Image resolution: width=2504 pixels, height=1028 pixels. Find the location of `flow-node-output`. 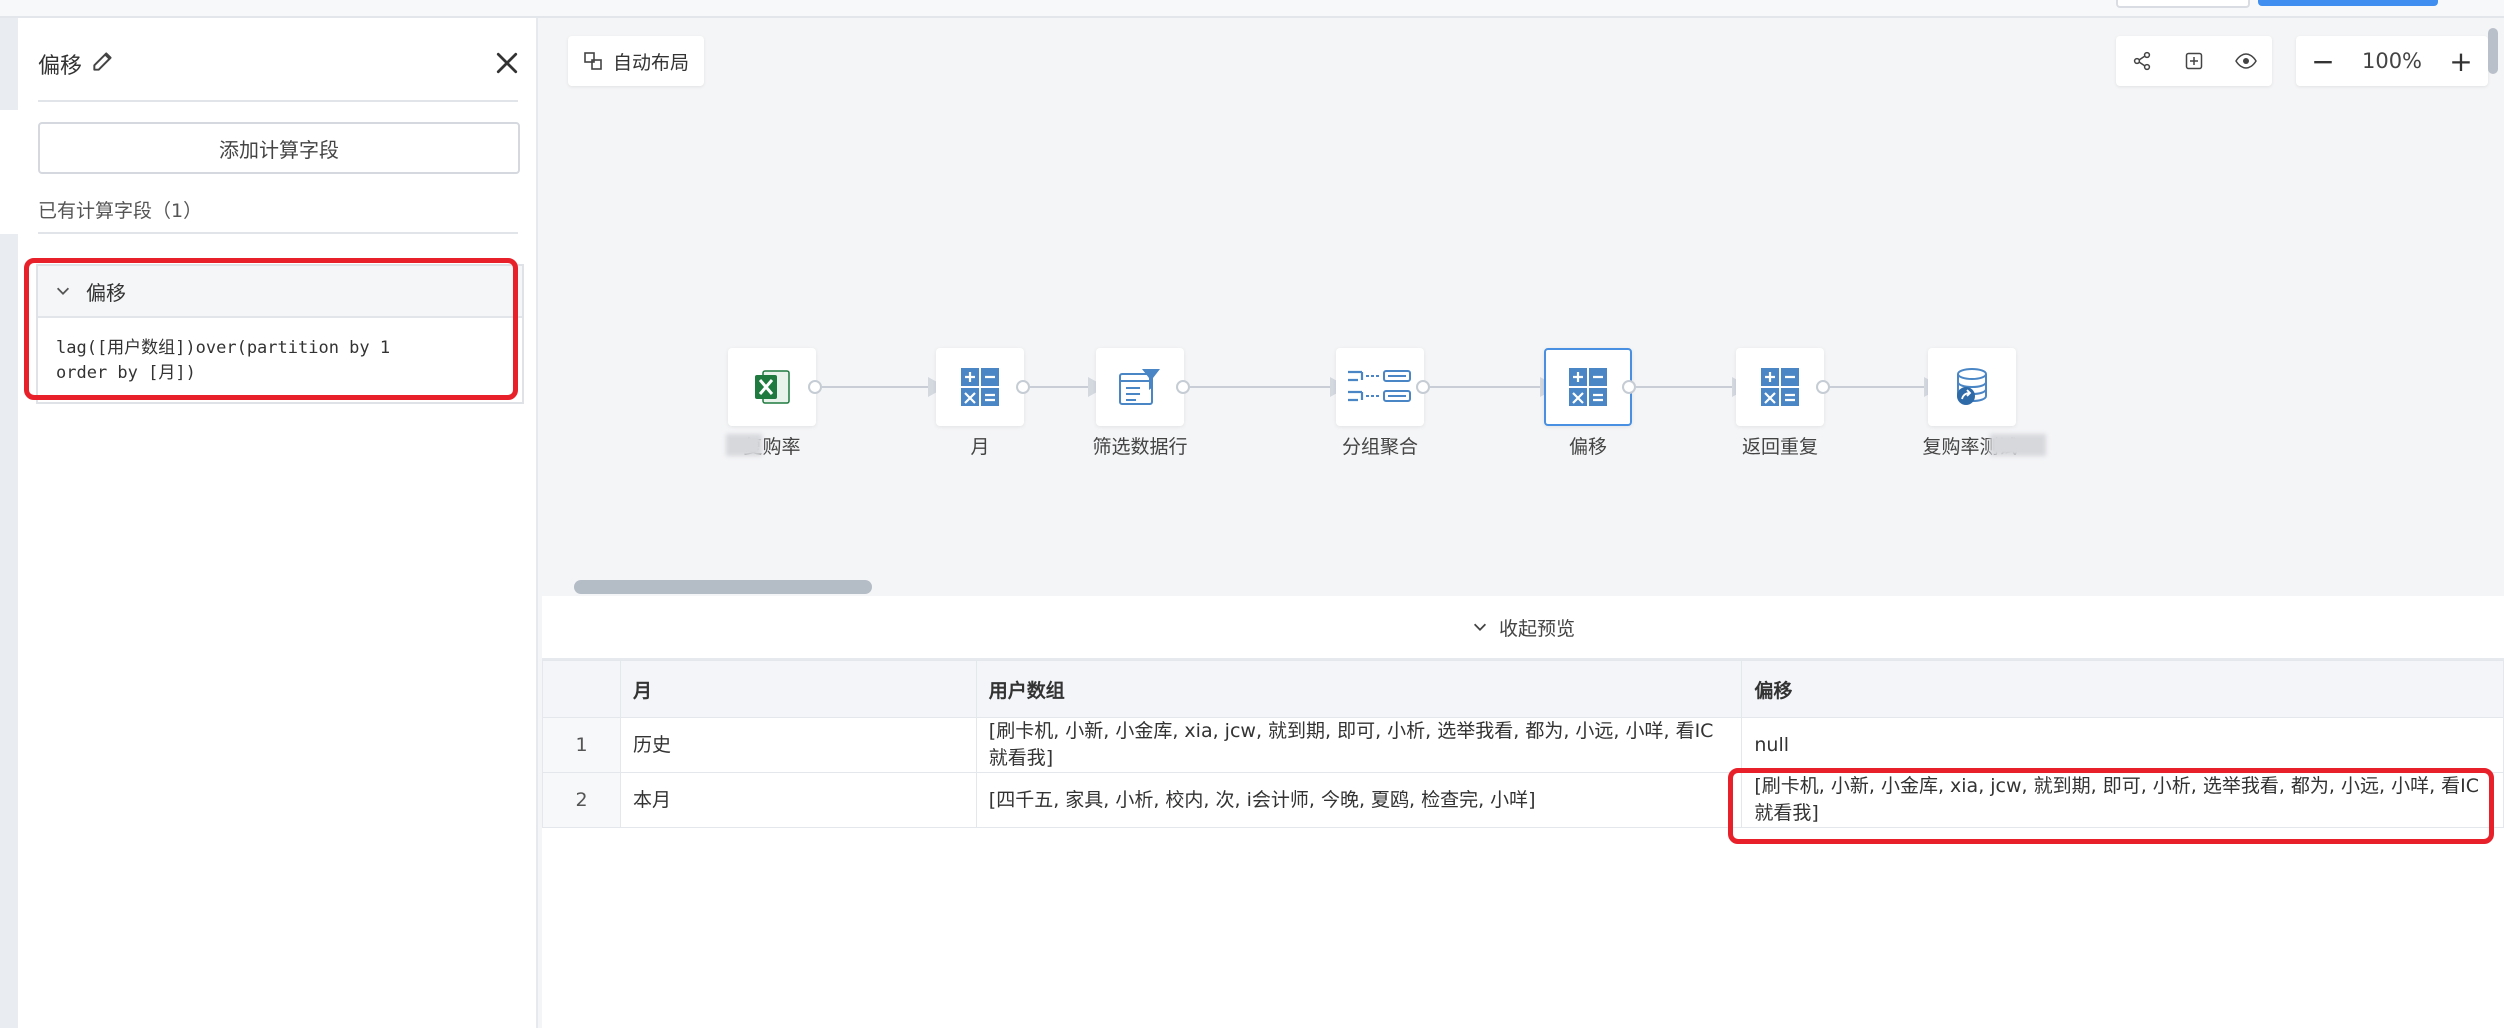

flow-node-output is located at coordinates (1972, 387).